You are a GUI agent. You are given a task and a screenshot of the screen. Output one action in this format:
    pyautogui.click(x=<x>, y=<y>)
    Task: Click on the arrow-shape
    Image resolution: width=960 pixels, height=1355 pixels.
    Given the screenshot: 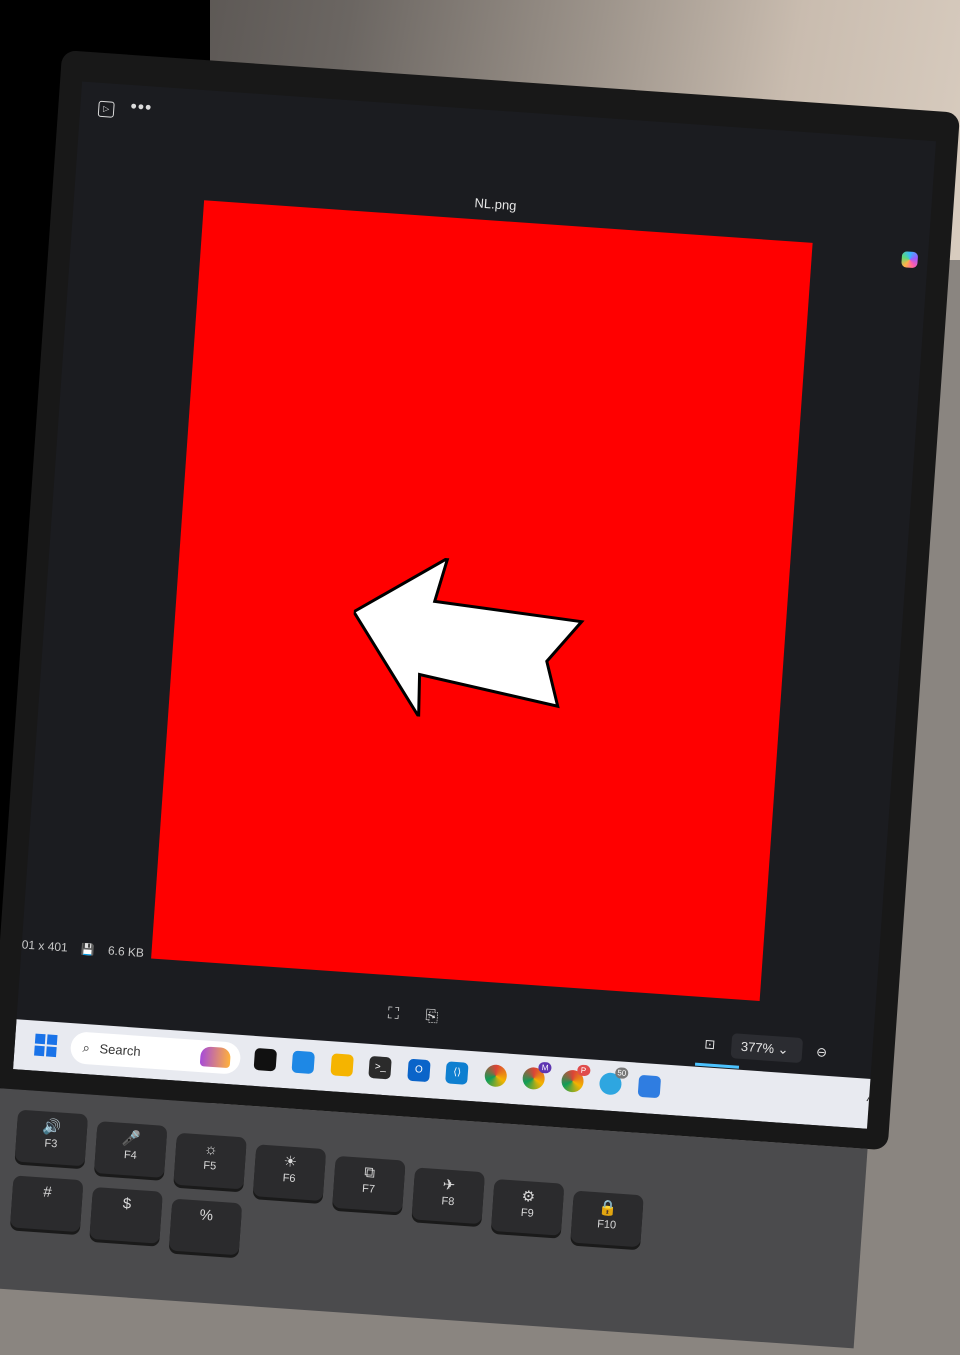 What is the action you would take?
    pyautogui.click(x=468, y=638)
    